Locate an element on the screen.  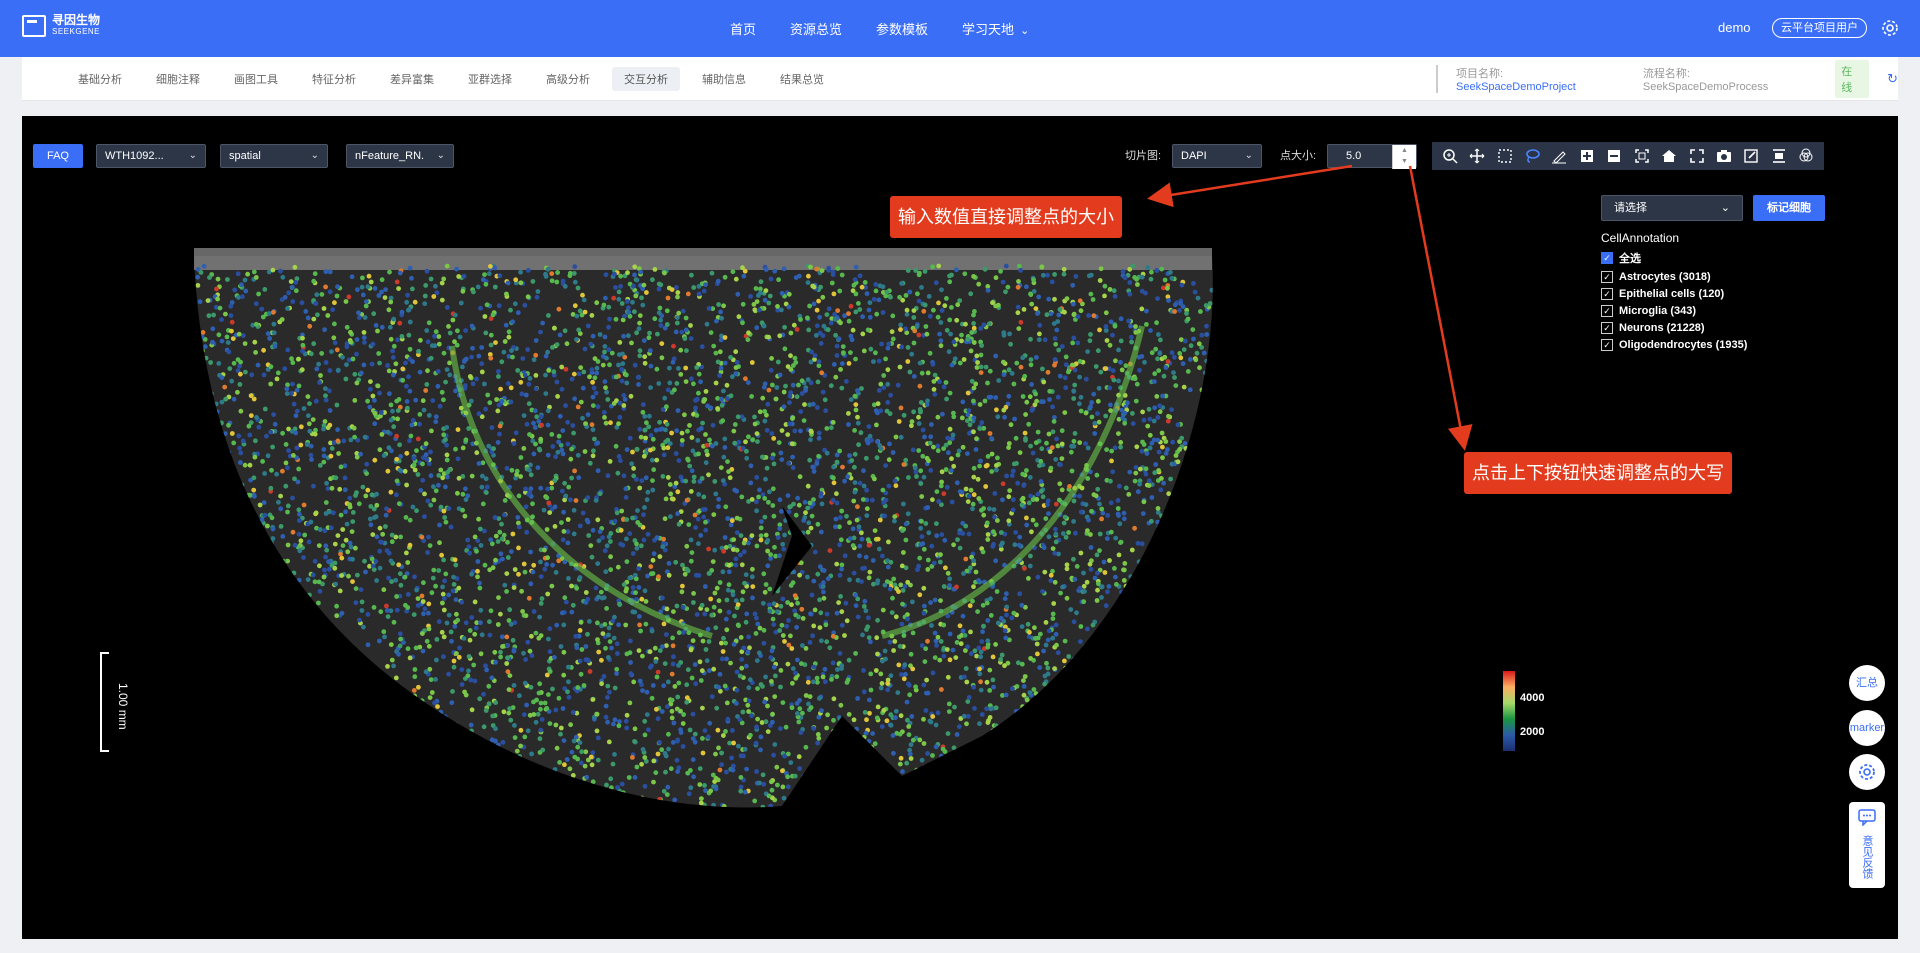
nav-templates: 参数模板 is located at coordinates (902, 28).